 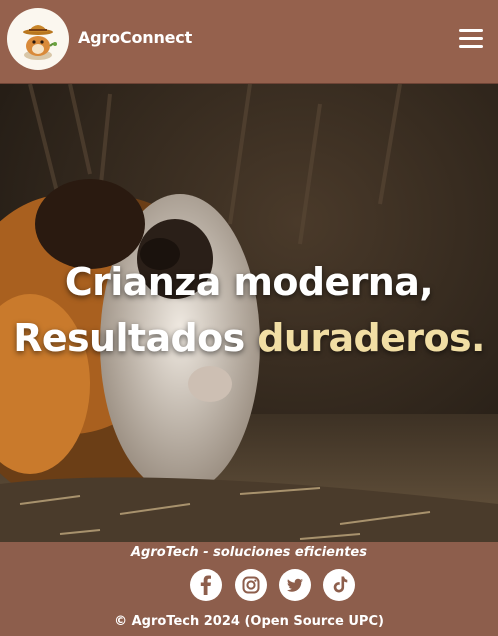 What do you see at coordinates (129, 338) in the screenshot?
I see `hero-headline-plain: Resultados` at bounding box center [129, 338].